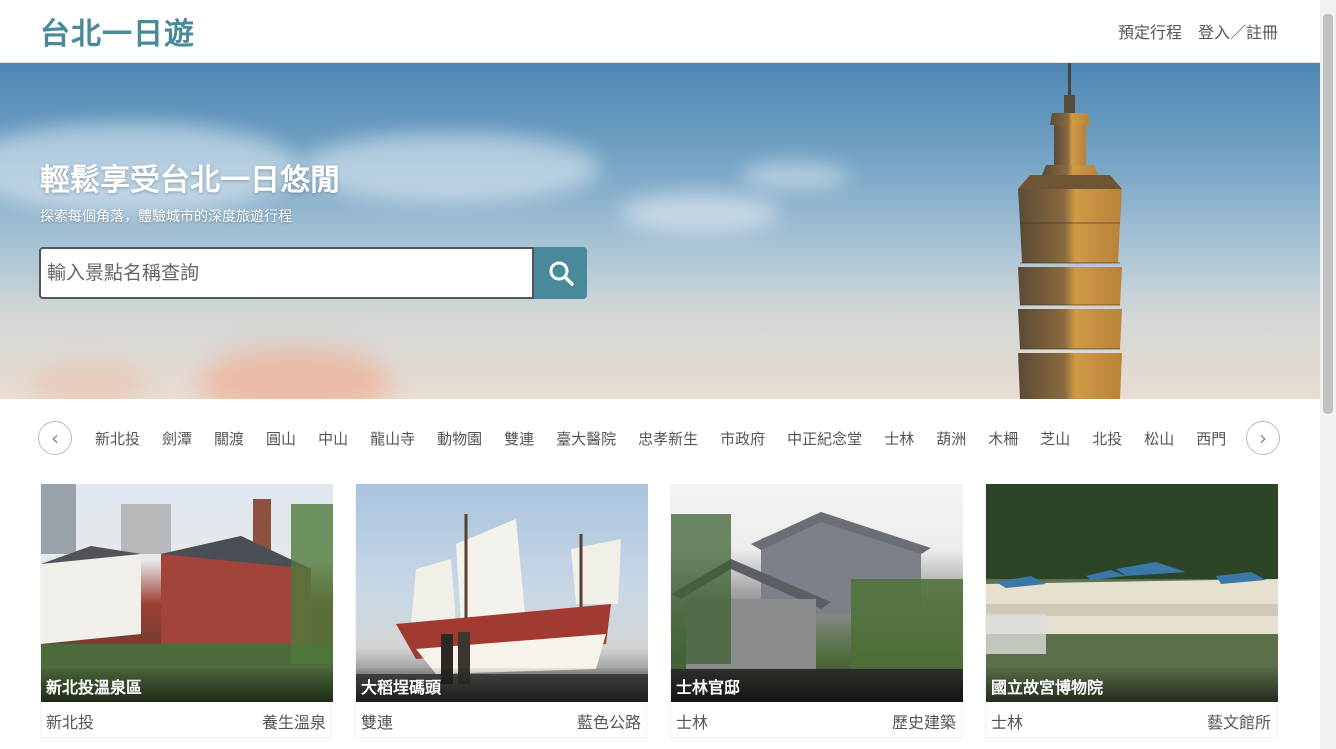 The image size is (1336, 749). I want to click on station-item: 中山, so click(333, 438).